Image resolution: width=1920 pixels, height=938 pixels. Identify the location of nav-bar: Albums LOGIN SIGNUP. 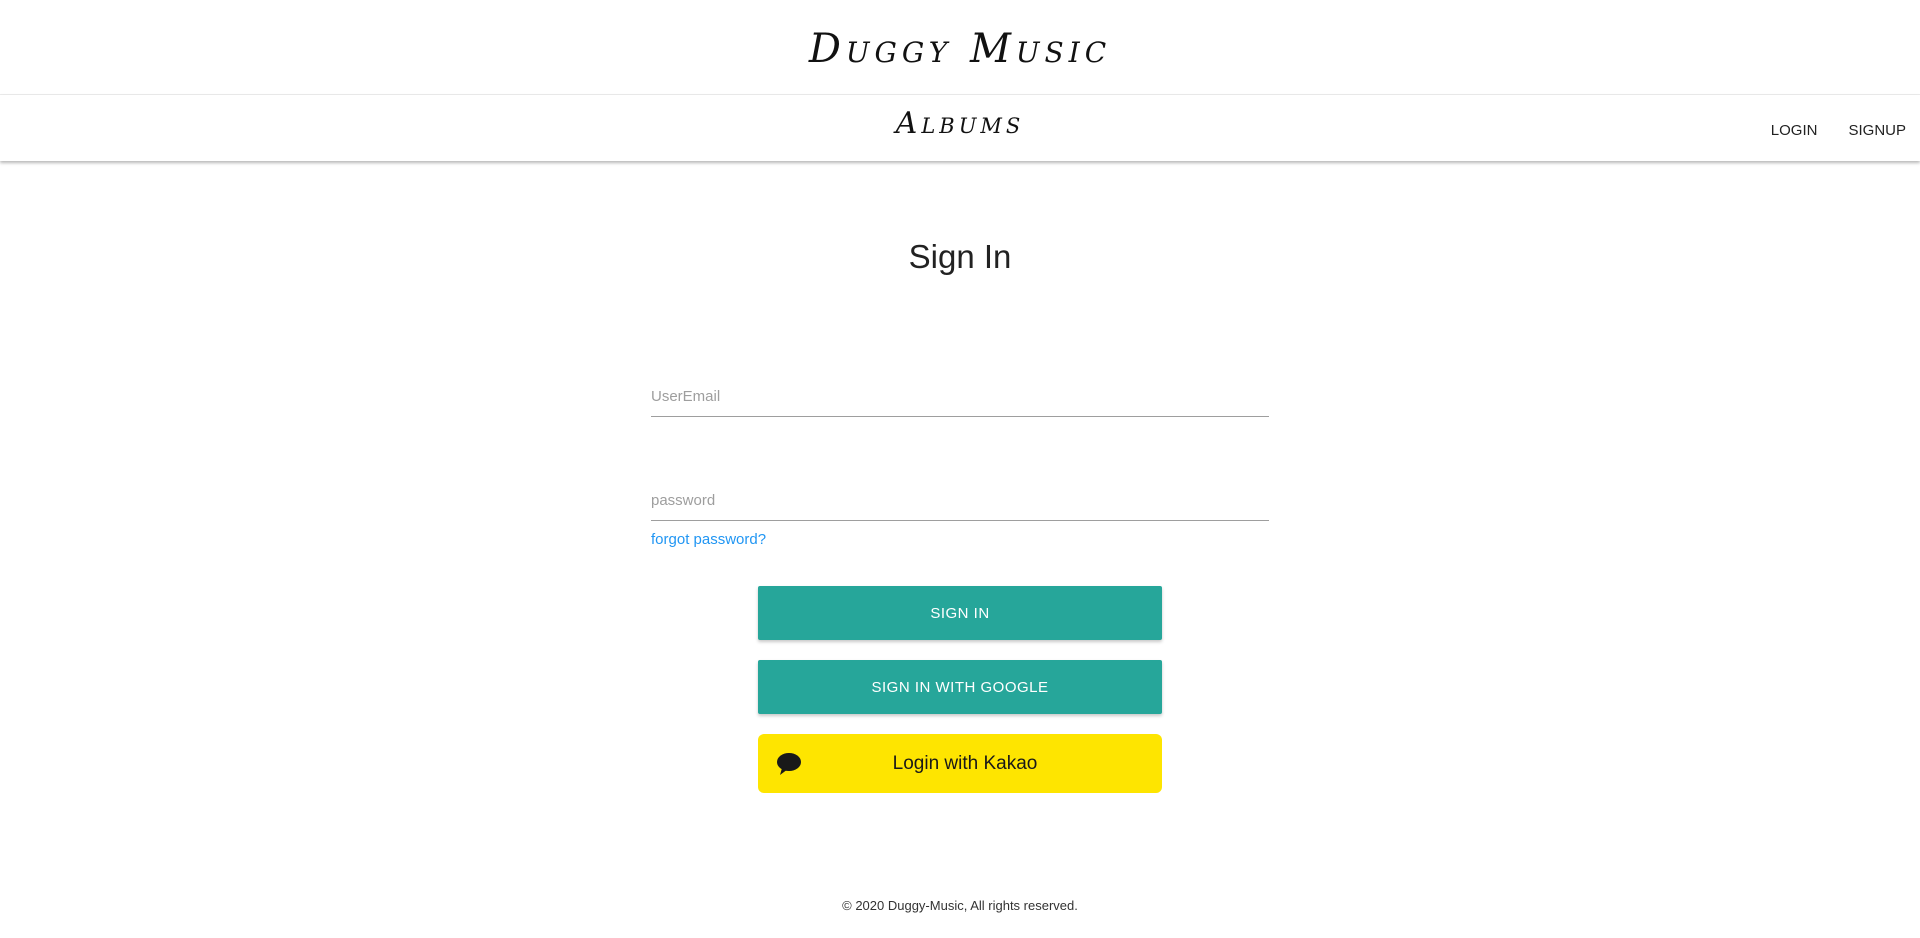
(960, 128).